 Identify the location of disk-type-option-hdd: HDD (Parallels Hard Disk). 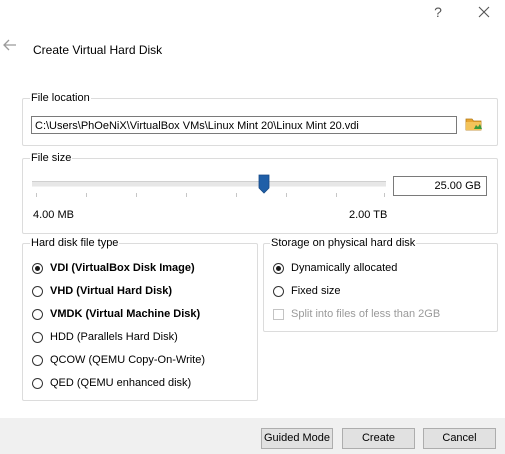
(105, 337).